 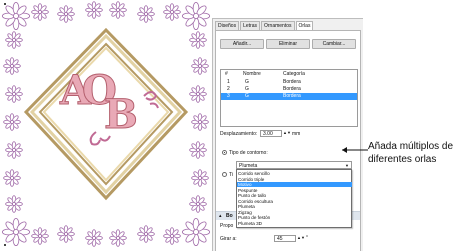 I want to click on offset-input: 3.00, so click(x=271, y=133).